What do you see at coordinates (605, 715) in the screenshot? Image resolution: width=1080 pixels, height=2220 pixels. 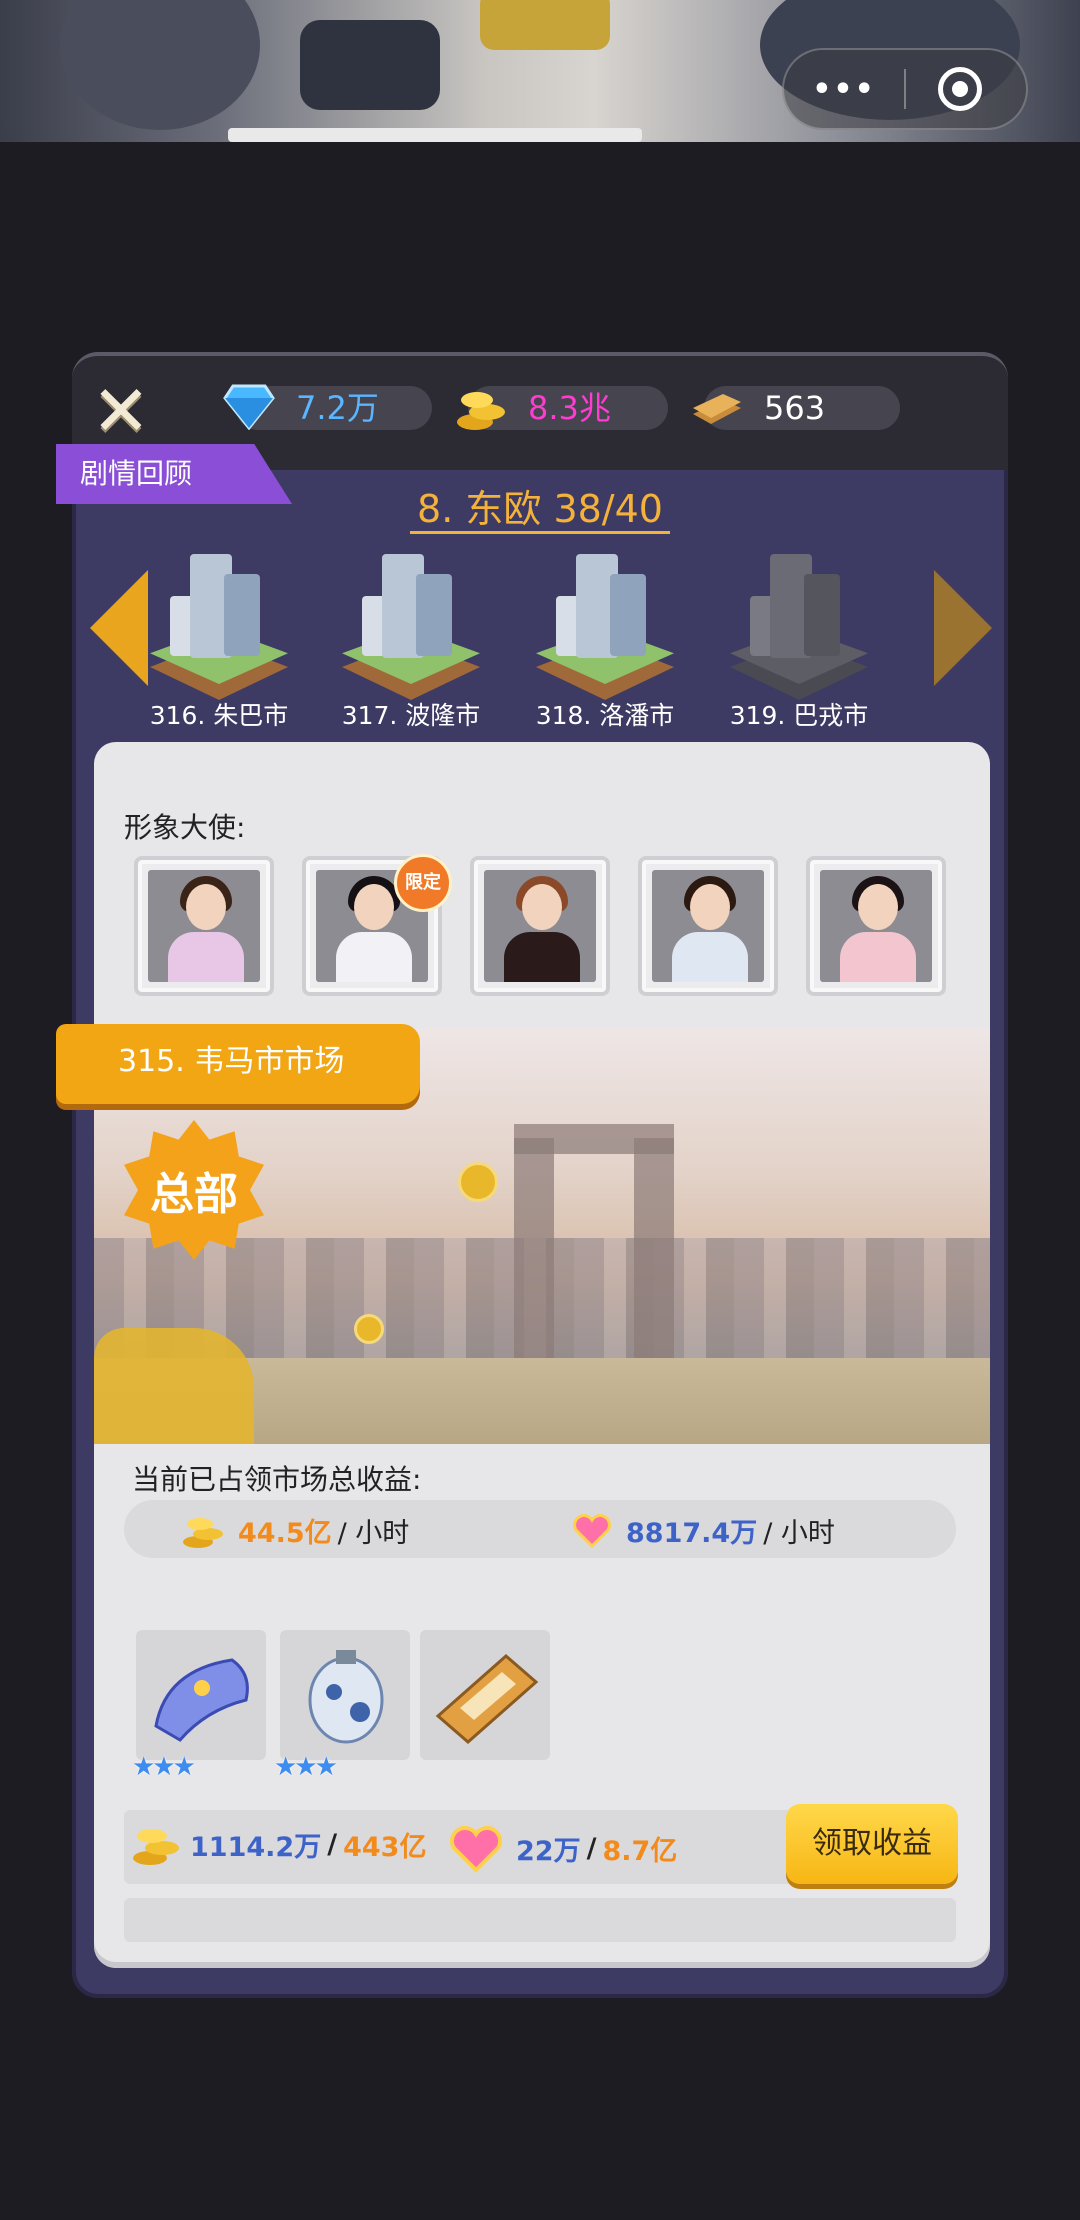 I see `city-label: 318. 洛潘市` at bounding box center [605, 715].